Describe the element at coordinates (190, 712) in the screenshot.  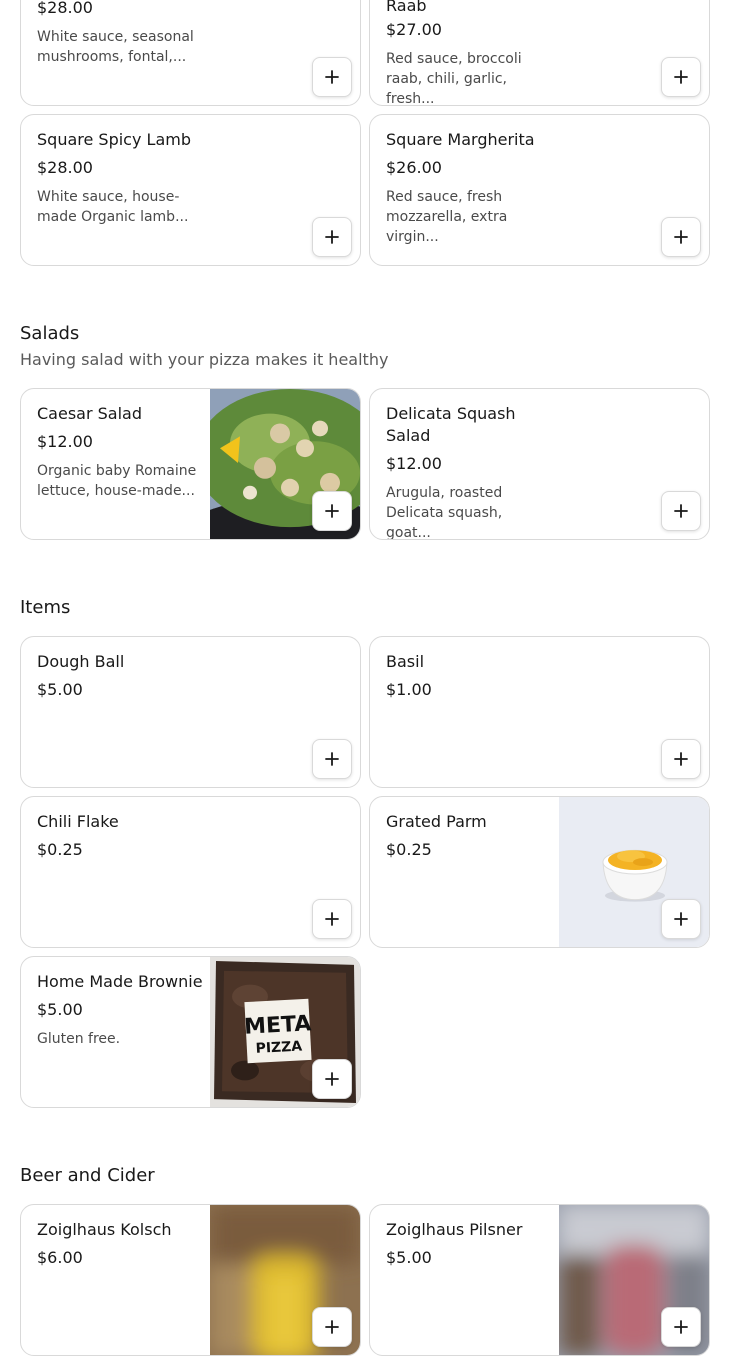
I see `menu-item-card: Dough Ball $5.00` at that location.